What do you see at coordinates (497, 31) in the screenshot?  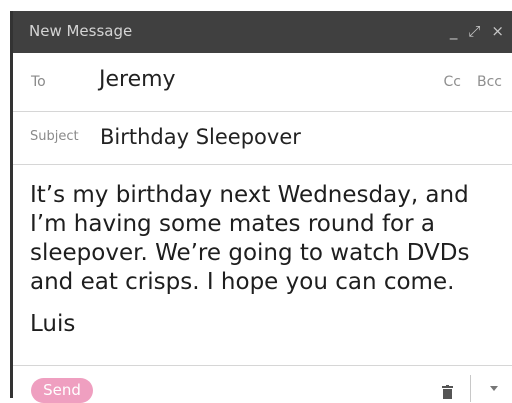 I see `close-icon: ×` at bounding box center [497, 31].